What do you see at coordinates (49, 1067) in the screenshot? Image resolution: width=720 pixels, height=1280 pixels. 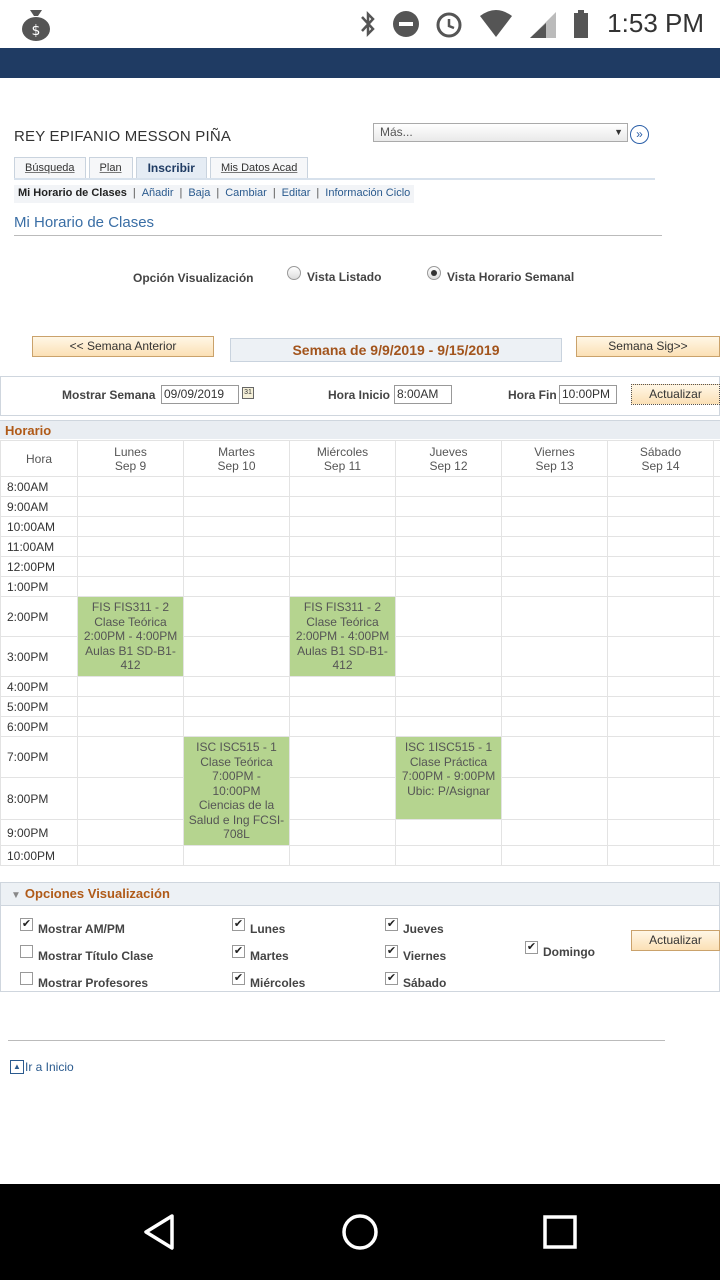 I see `go-home-label: Ir a Inicio` at bounding box center [49, 1067].